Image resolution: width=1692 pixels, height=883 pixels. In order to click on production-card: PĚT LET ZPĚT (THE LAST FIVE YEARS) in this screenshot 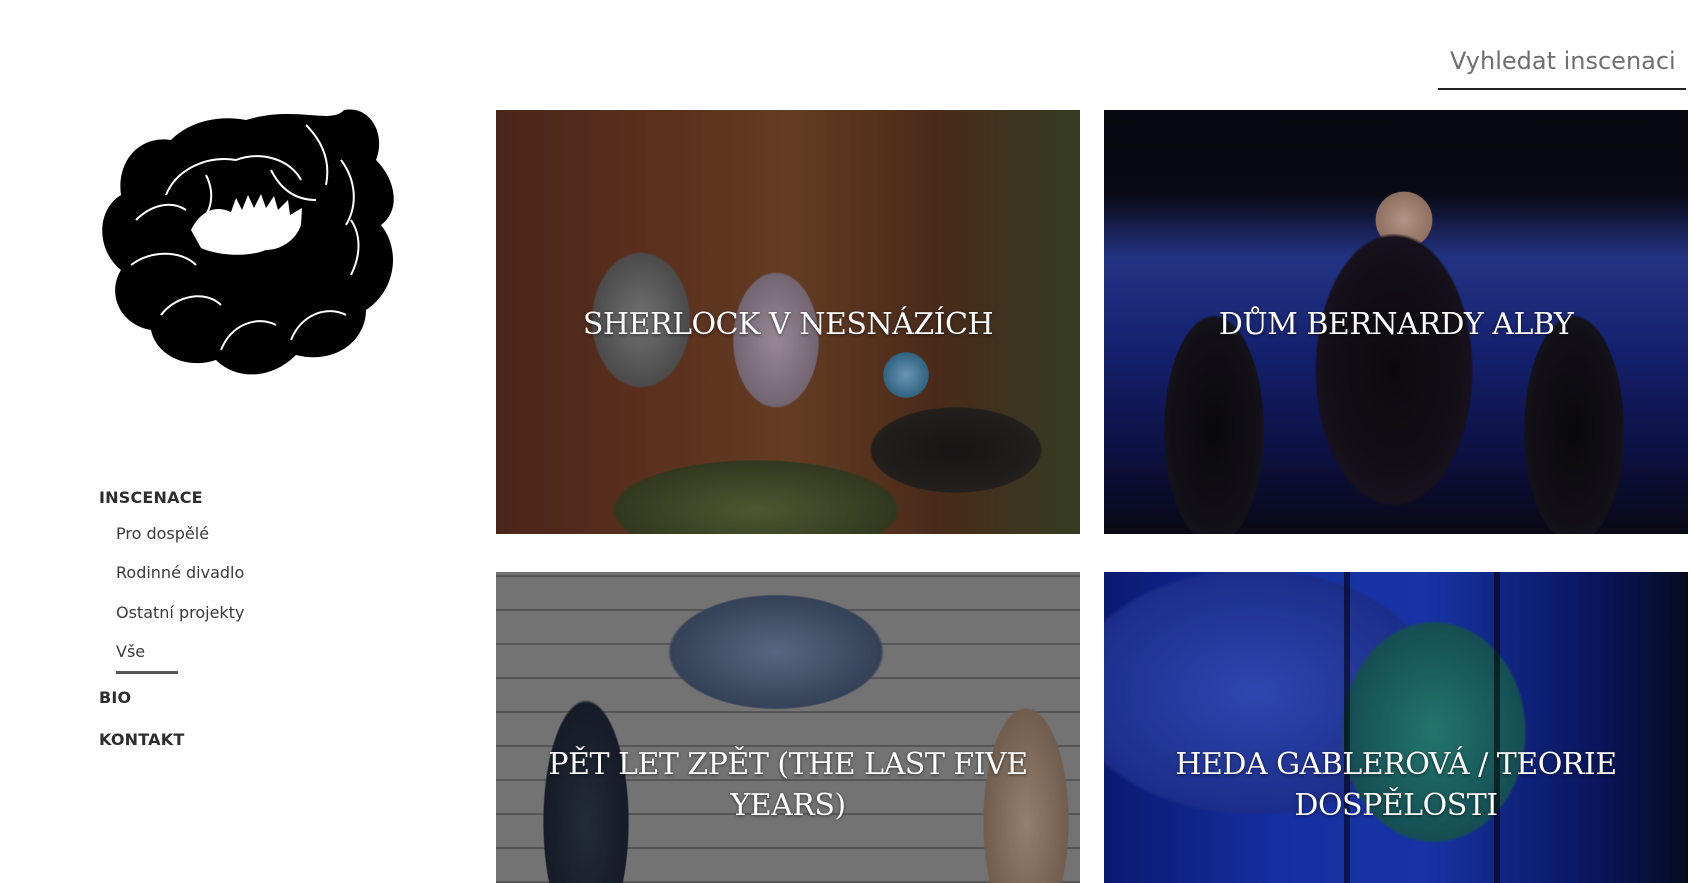, I will do `click(788, 727)`.